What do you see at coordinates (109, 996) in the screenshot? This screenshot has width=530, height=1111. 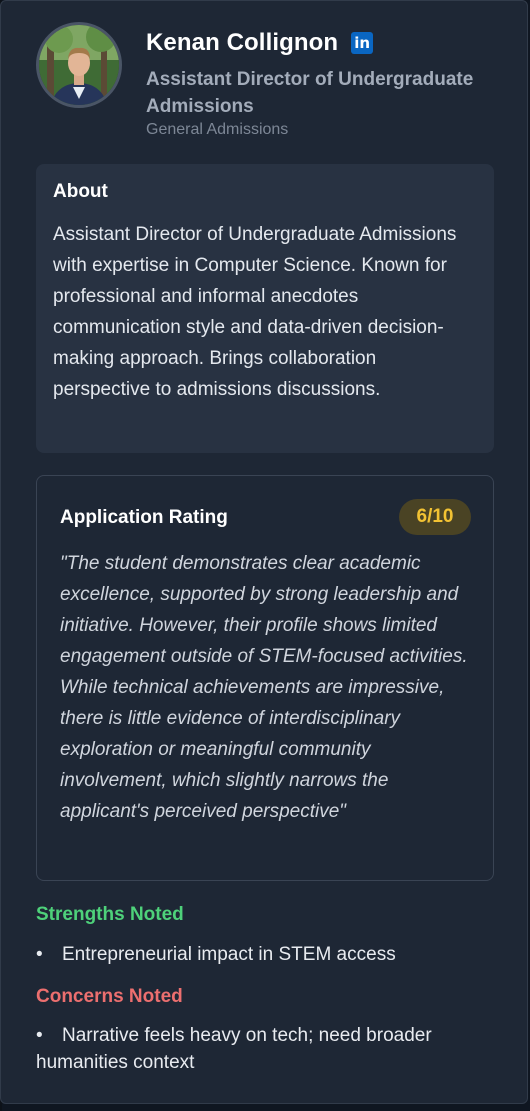 I see `concerns-heading: Concerns Noted` at bounding box center [109, 996].